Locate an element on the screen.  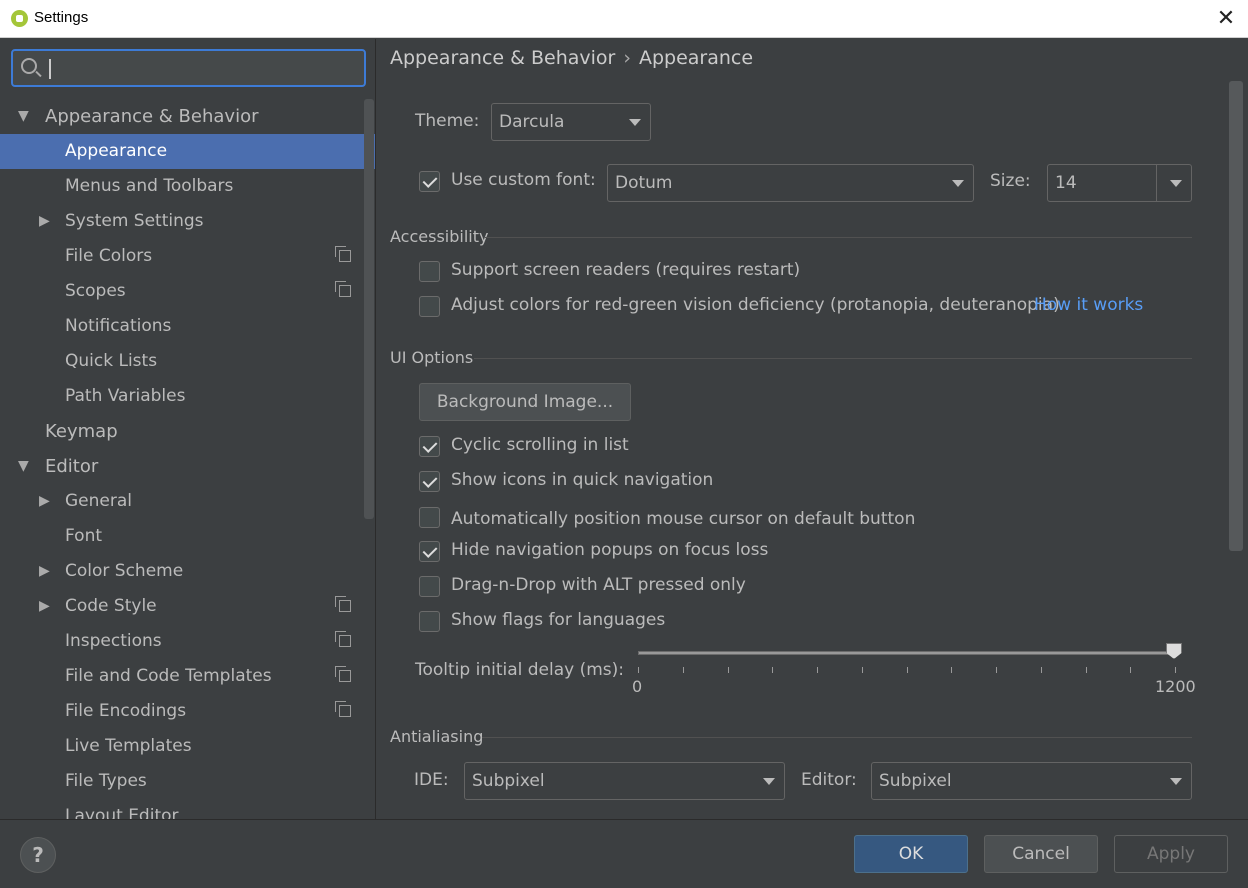
editor-antialiasing-dropdown: Subpixel is located at coordinates (1031, 781).